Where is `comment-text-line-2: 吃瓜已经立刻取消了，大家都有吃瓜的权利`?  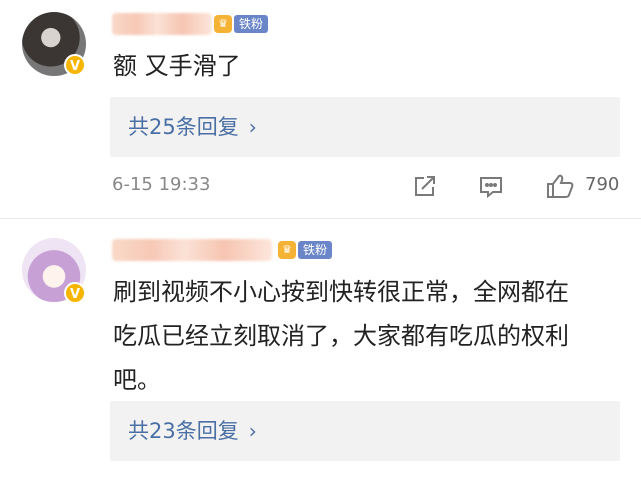
comment-text-line-2: 吃瓜已经立刻取消了，大家都有吃瓜的权利 is located at coordinates (341, 336).